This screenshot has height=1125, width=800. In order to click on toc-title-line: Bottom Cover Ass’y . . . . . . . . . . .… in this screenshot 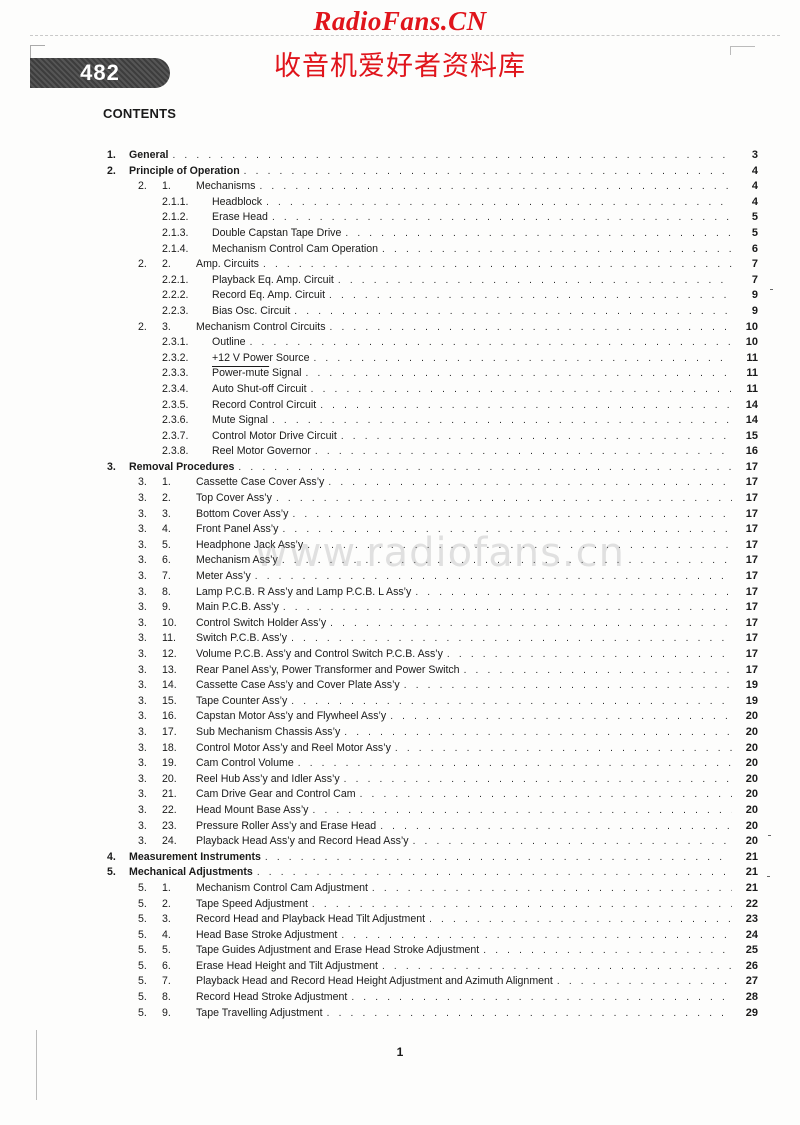, I will do `click(464, 514)`.